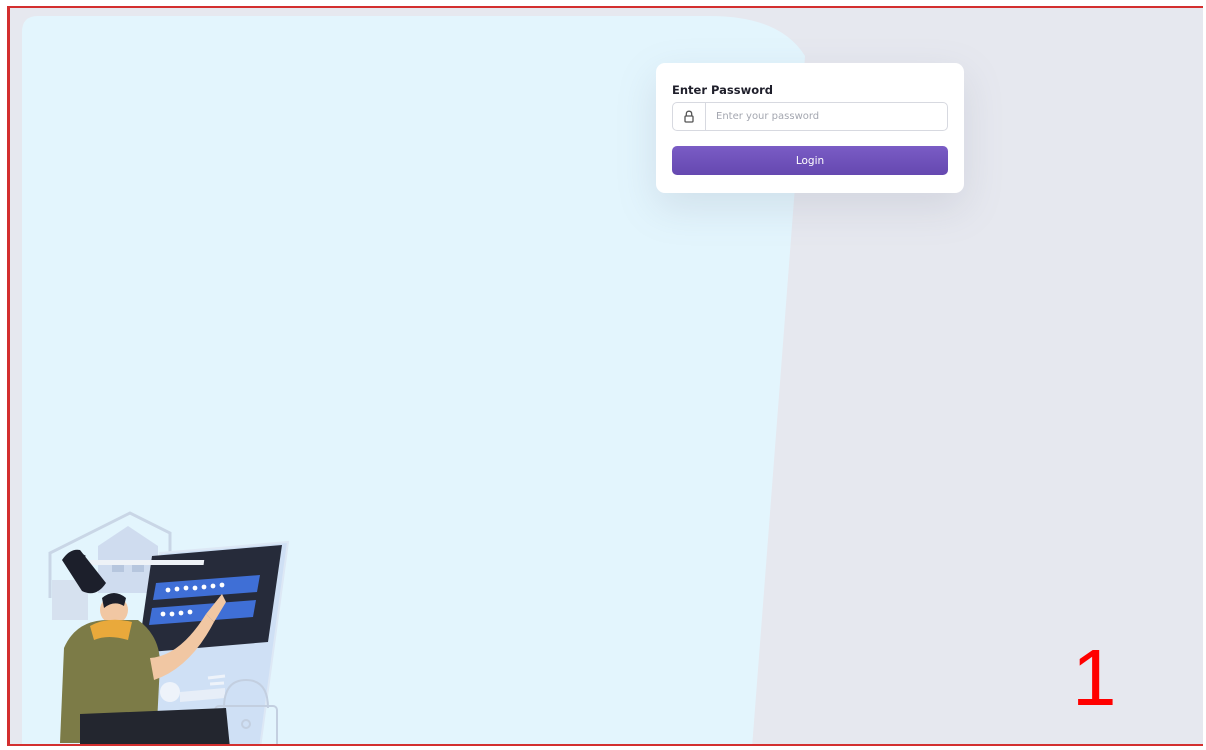  Describe the element at coordinates (689, 116) in the screenshot. I see `lock-icon` at that location.